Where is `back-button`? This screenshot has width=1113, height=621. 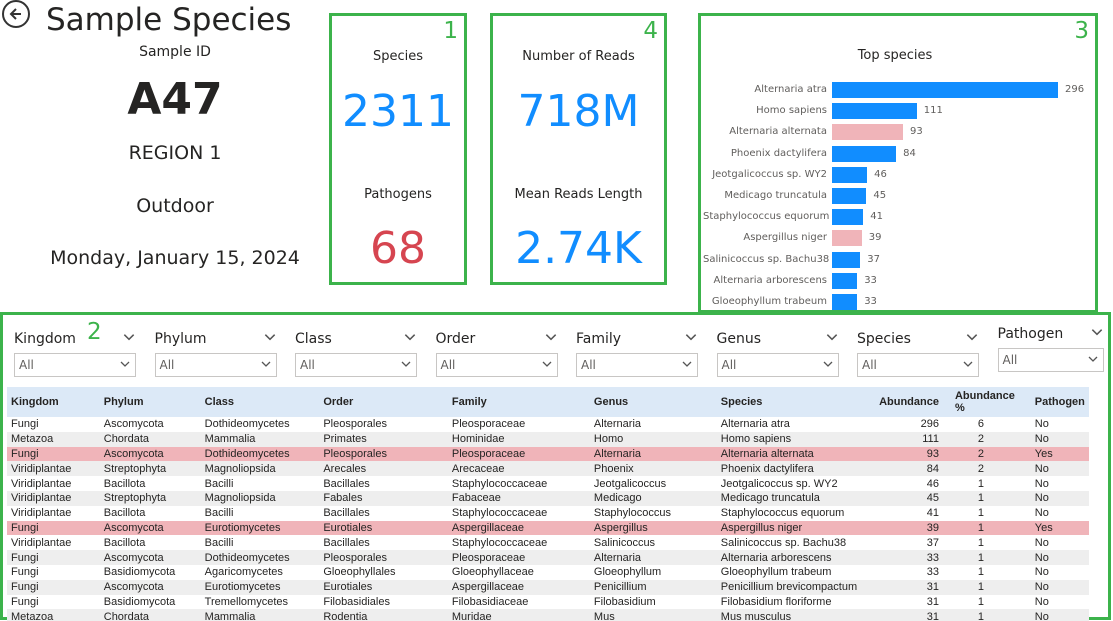
back-button is located at coordinates (16, 14).